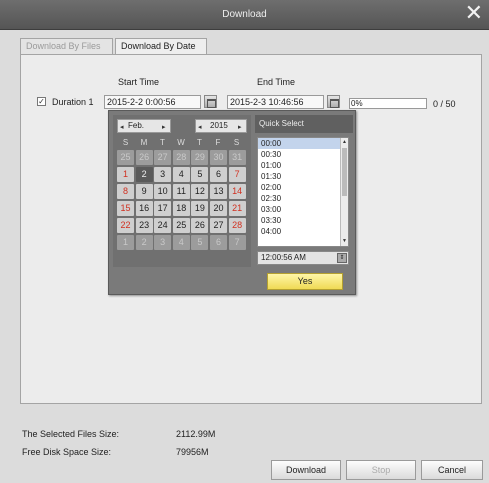  I want to click on calendar-day: 11, so click(181, 191).